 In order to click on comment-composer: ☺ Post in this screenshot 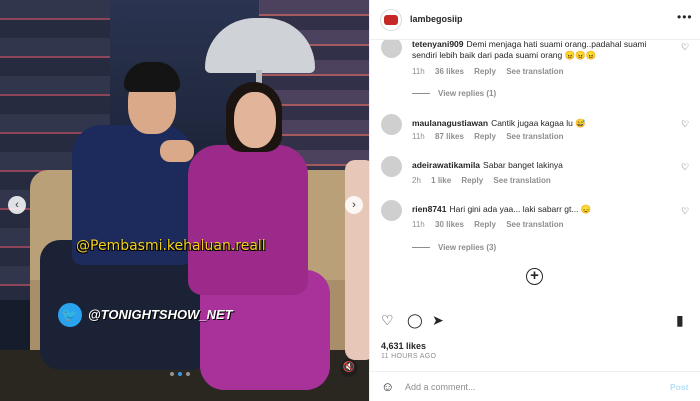, I will do `click(535, 386)`.